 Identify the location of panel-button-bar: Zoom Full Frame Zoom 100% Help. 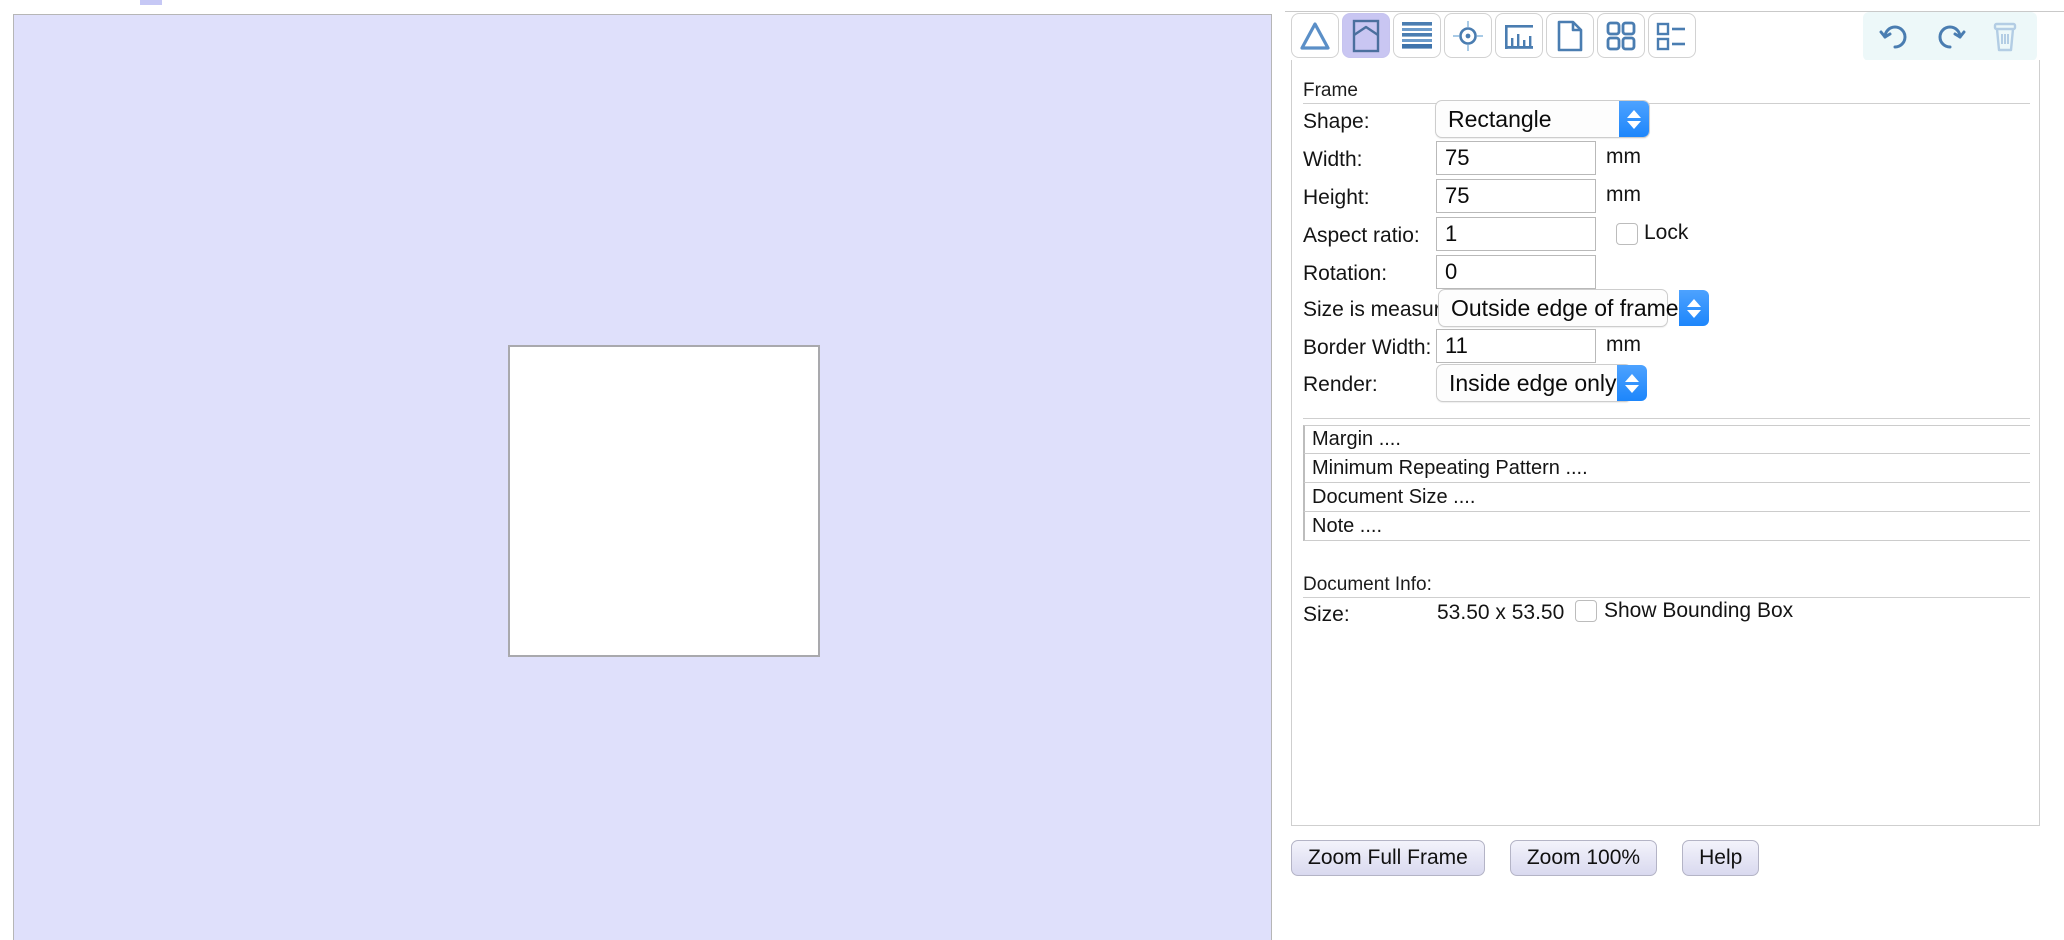
(1525, 858).